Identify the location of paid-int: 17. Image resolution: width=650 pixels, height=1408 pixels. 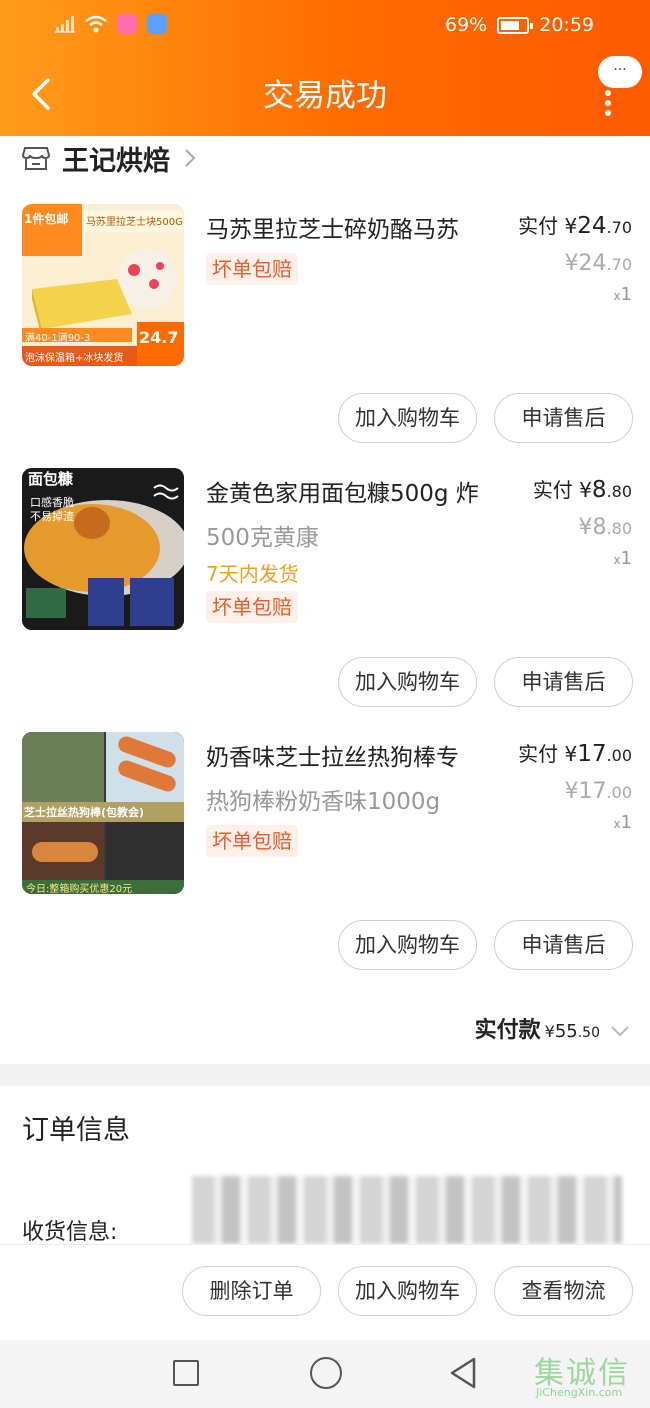
(592, 754).